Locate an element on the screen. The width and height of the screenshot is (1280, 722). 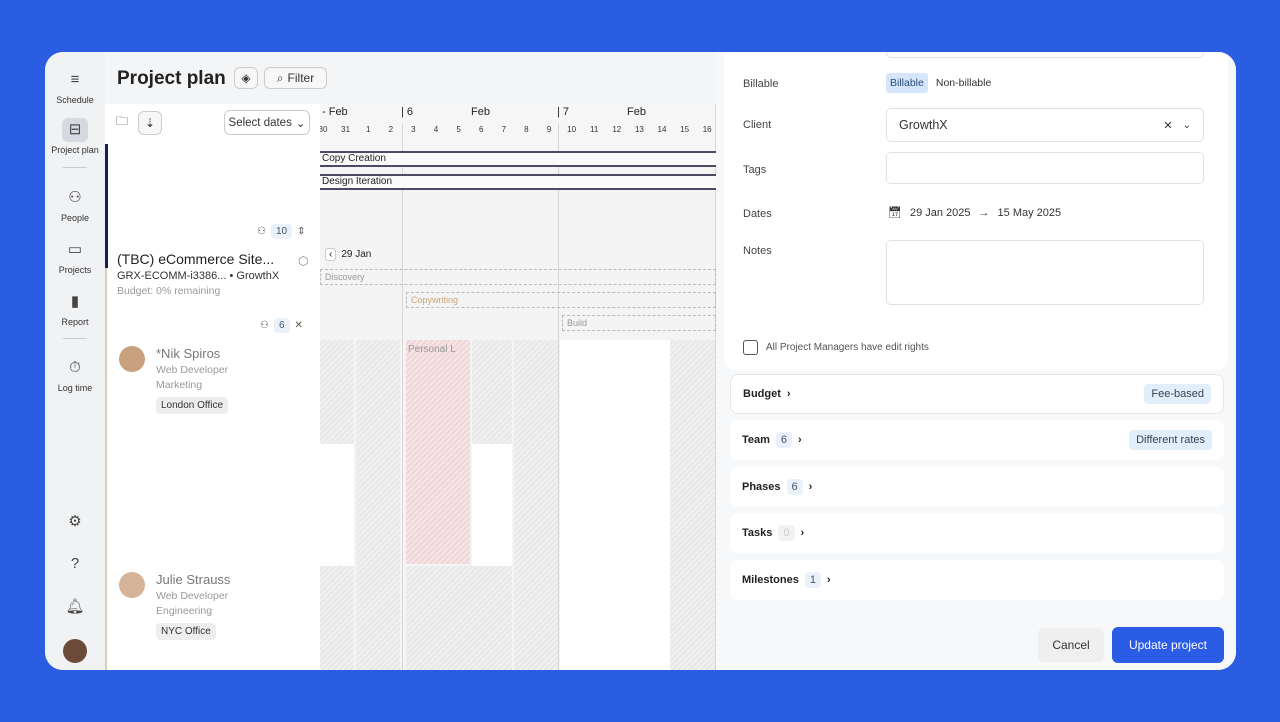
section-phases: Phases 6 › is located at coordinates (977, 487).